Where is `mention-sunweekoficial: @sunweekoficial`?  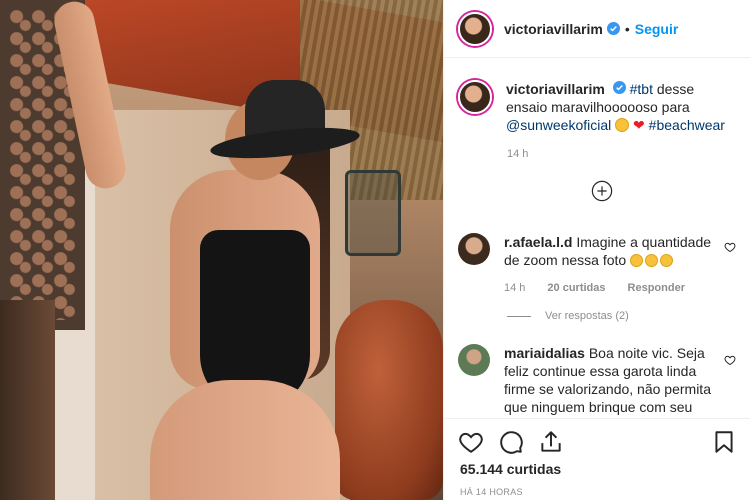
mention-sunweekoficial: @sunweekoficial is located at coordinates (558, 125).